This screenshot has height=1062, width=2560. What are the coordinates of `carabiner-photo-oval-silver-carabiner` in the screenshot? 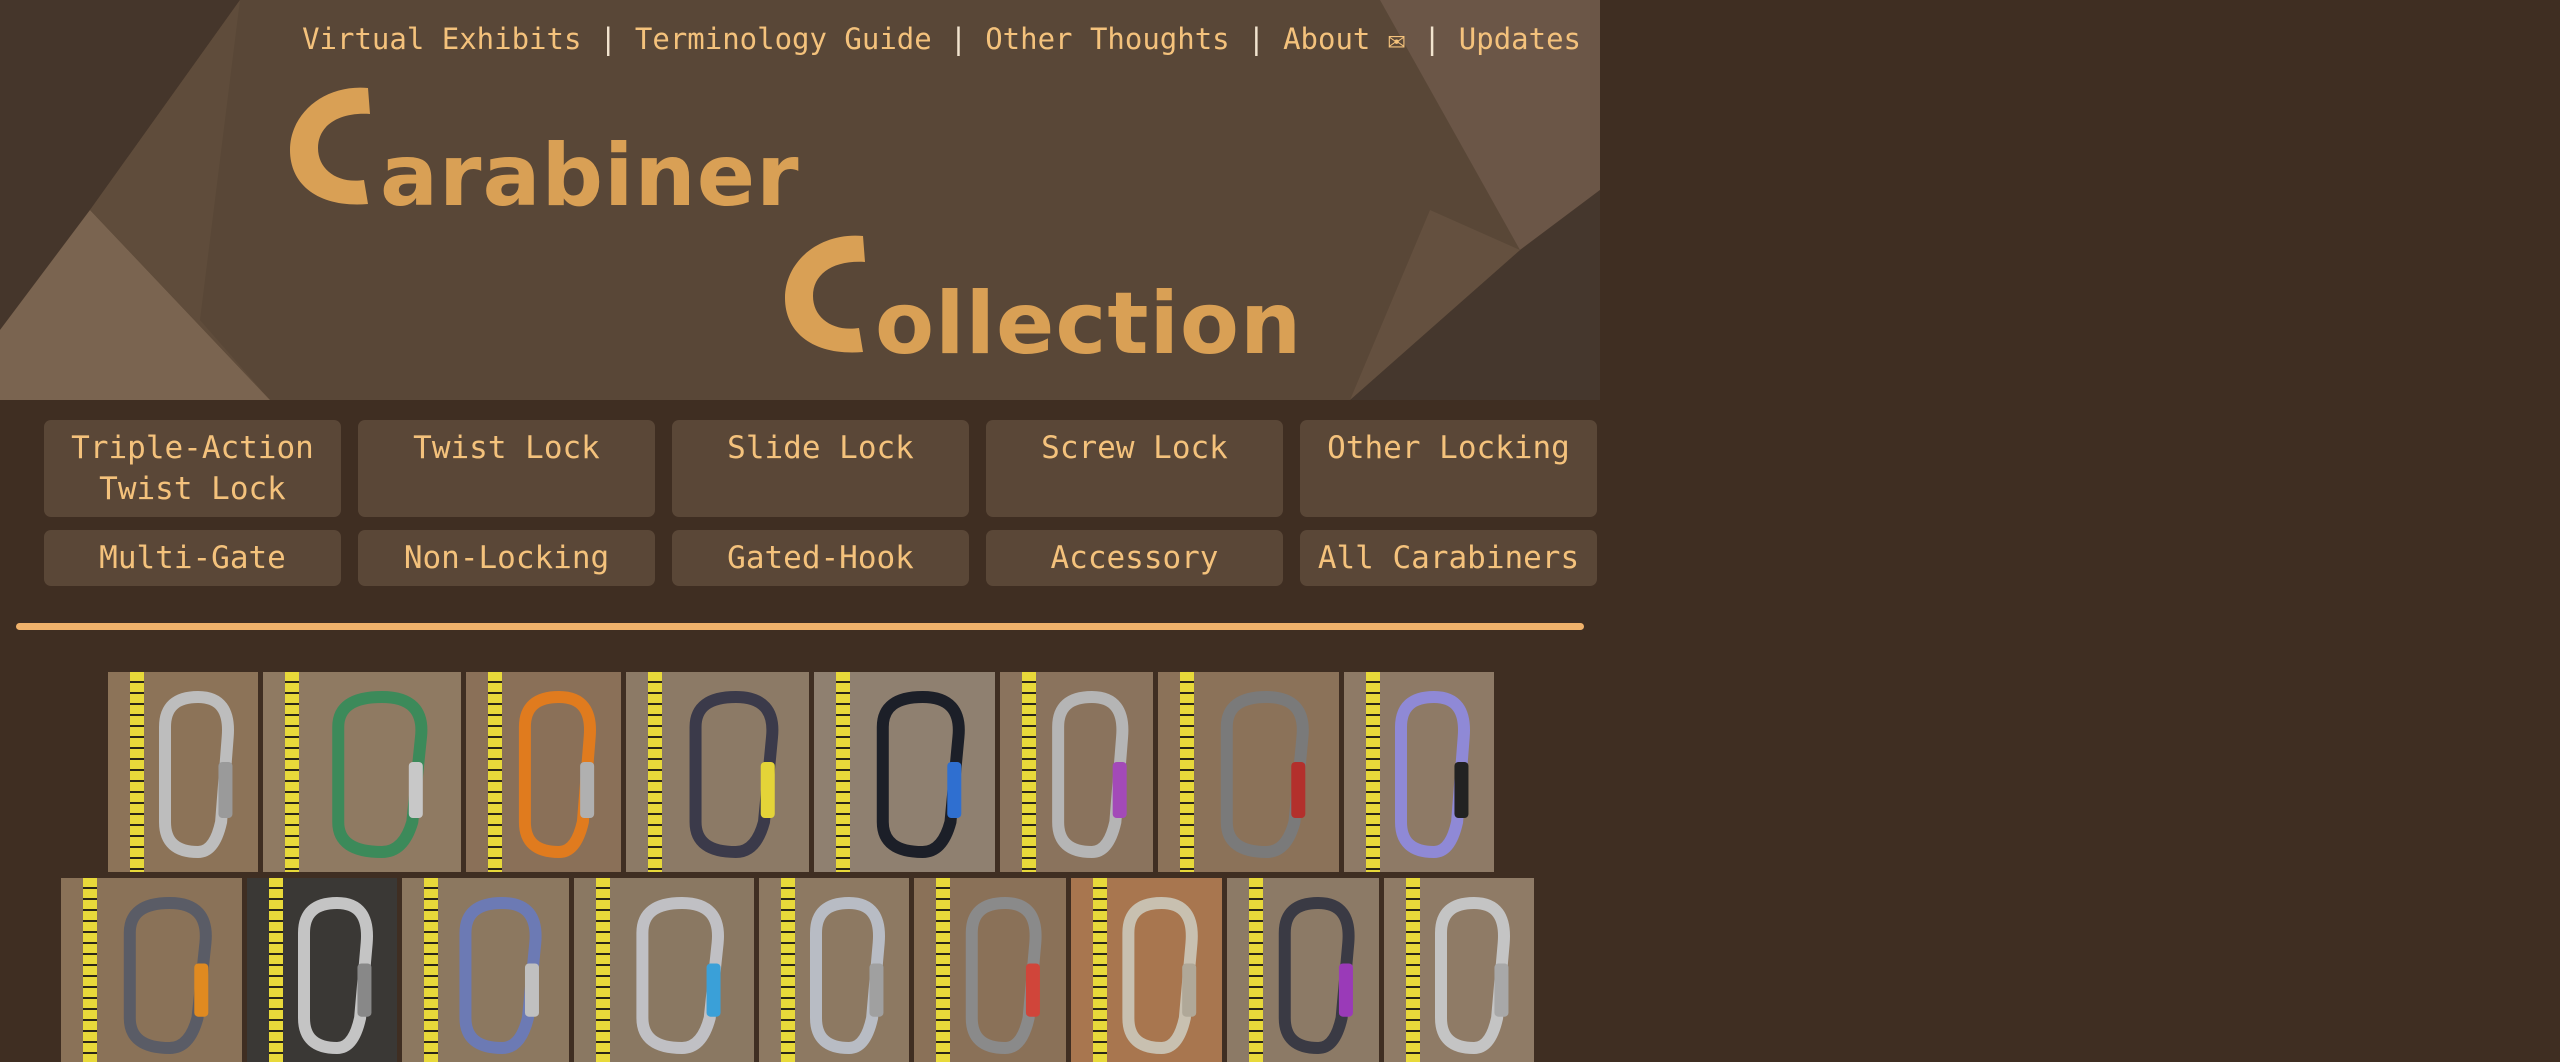 It's located at (1146, 970).